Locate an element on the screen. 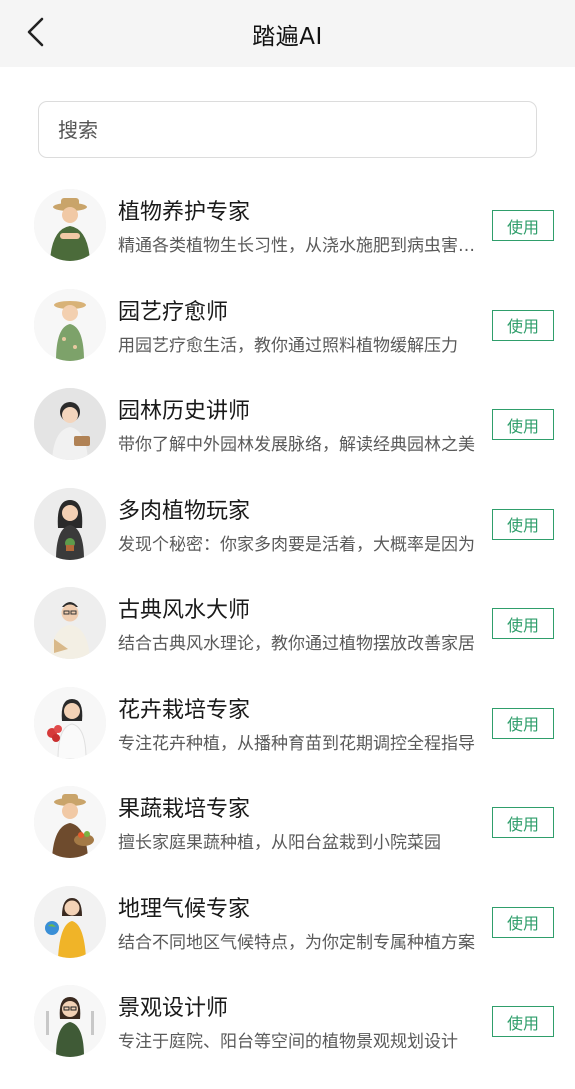 This screenshot has height=1089, width=575. list-item: 果蔬栽培专家 擅长家庭果蔬种植，从阳台盆栽到小院菜园 使用 is located at coordinates (287, 823).